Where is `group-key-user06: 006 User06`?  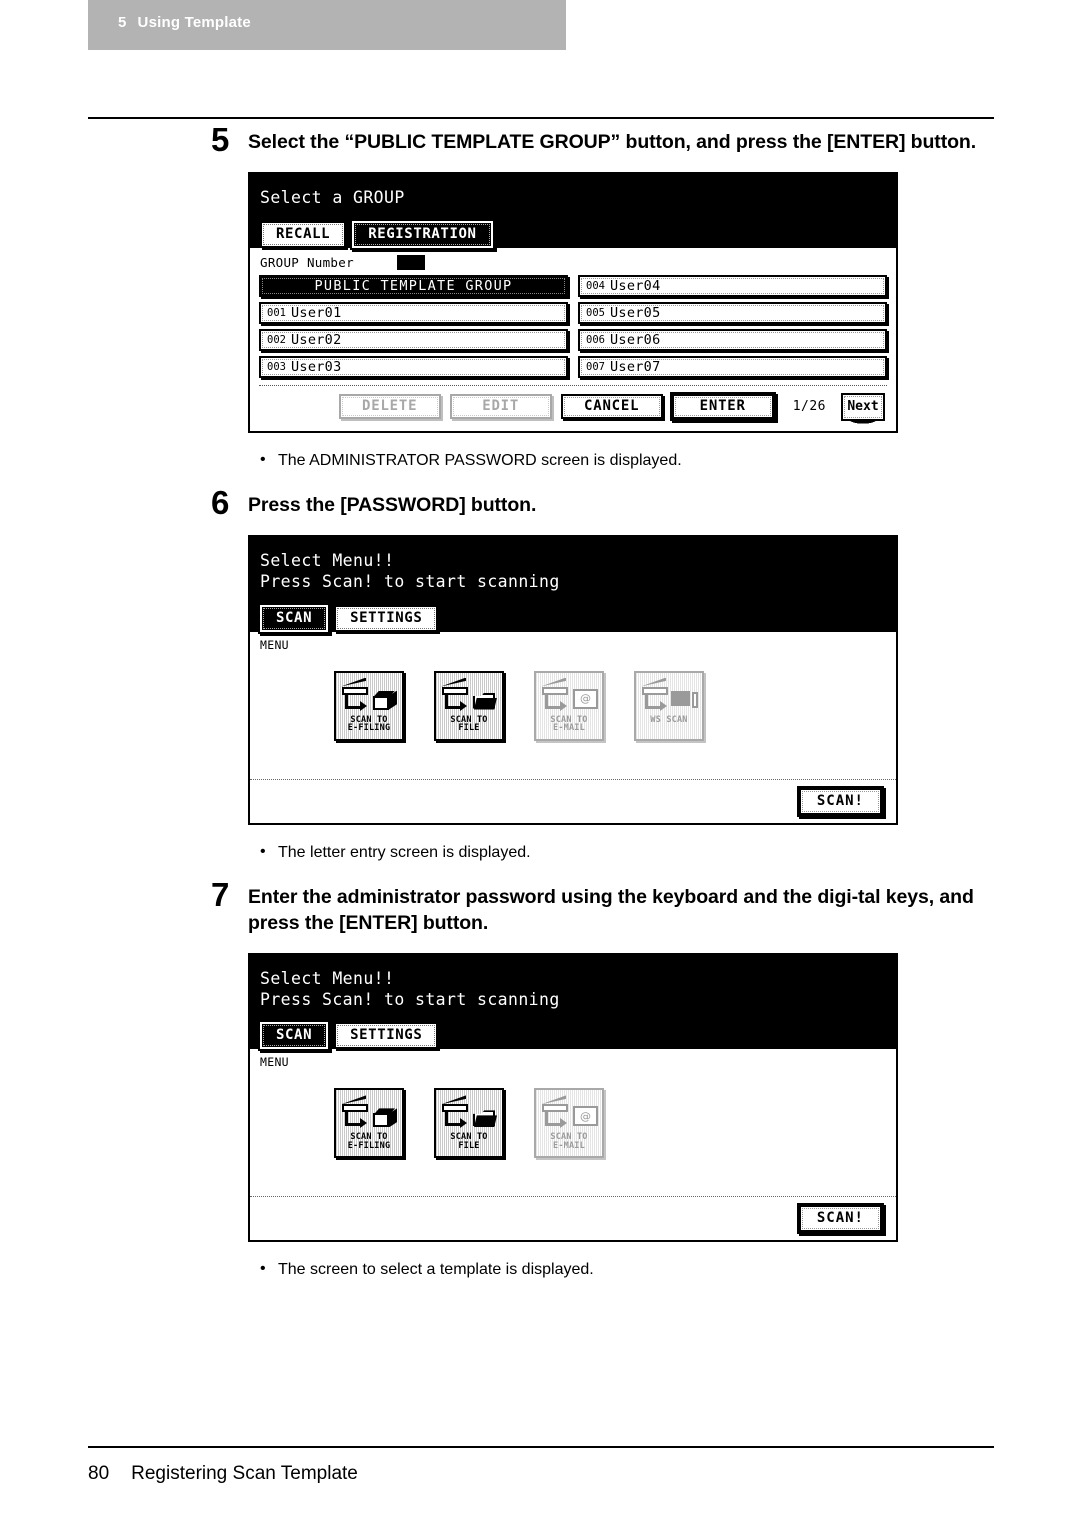 group-key-user06: 006 User06 is located at coordinates (732, 339).